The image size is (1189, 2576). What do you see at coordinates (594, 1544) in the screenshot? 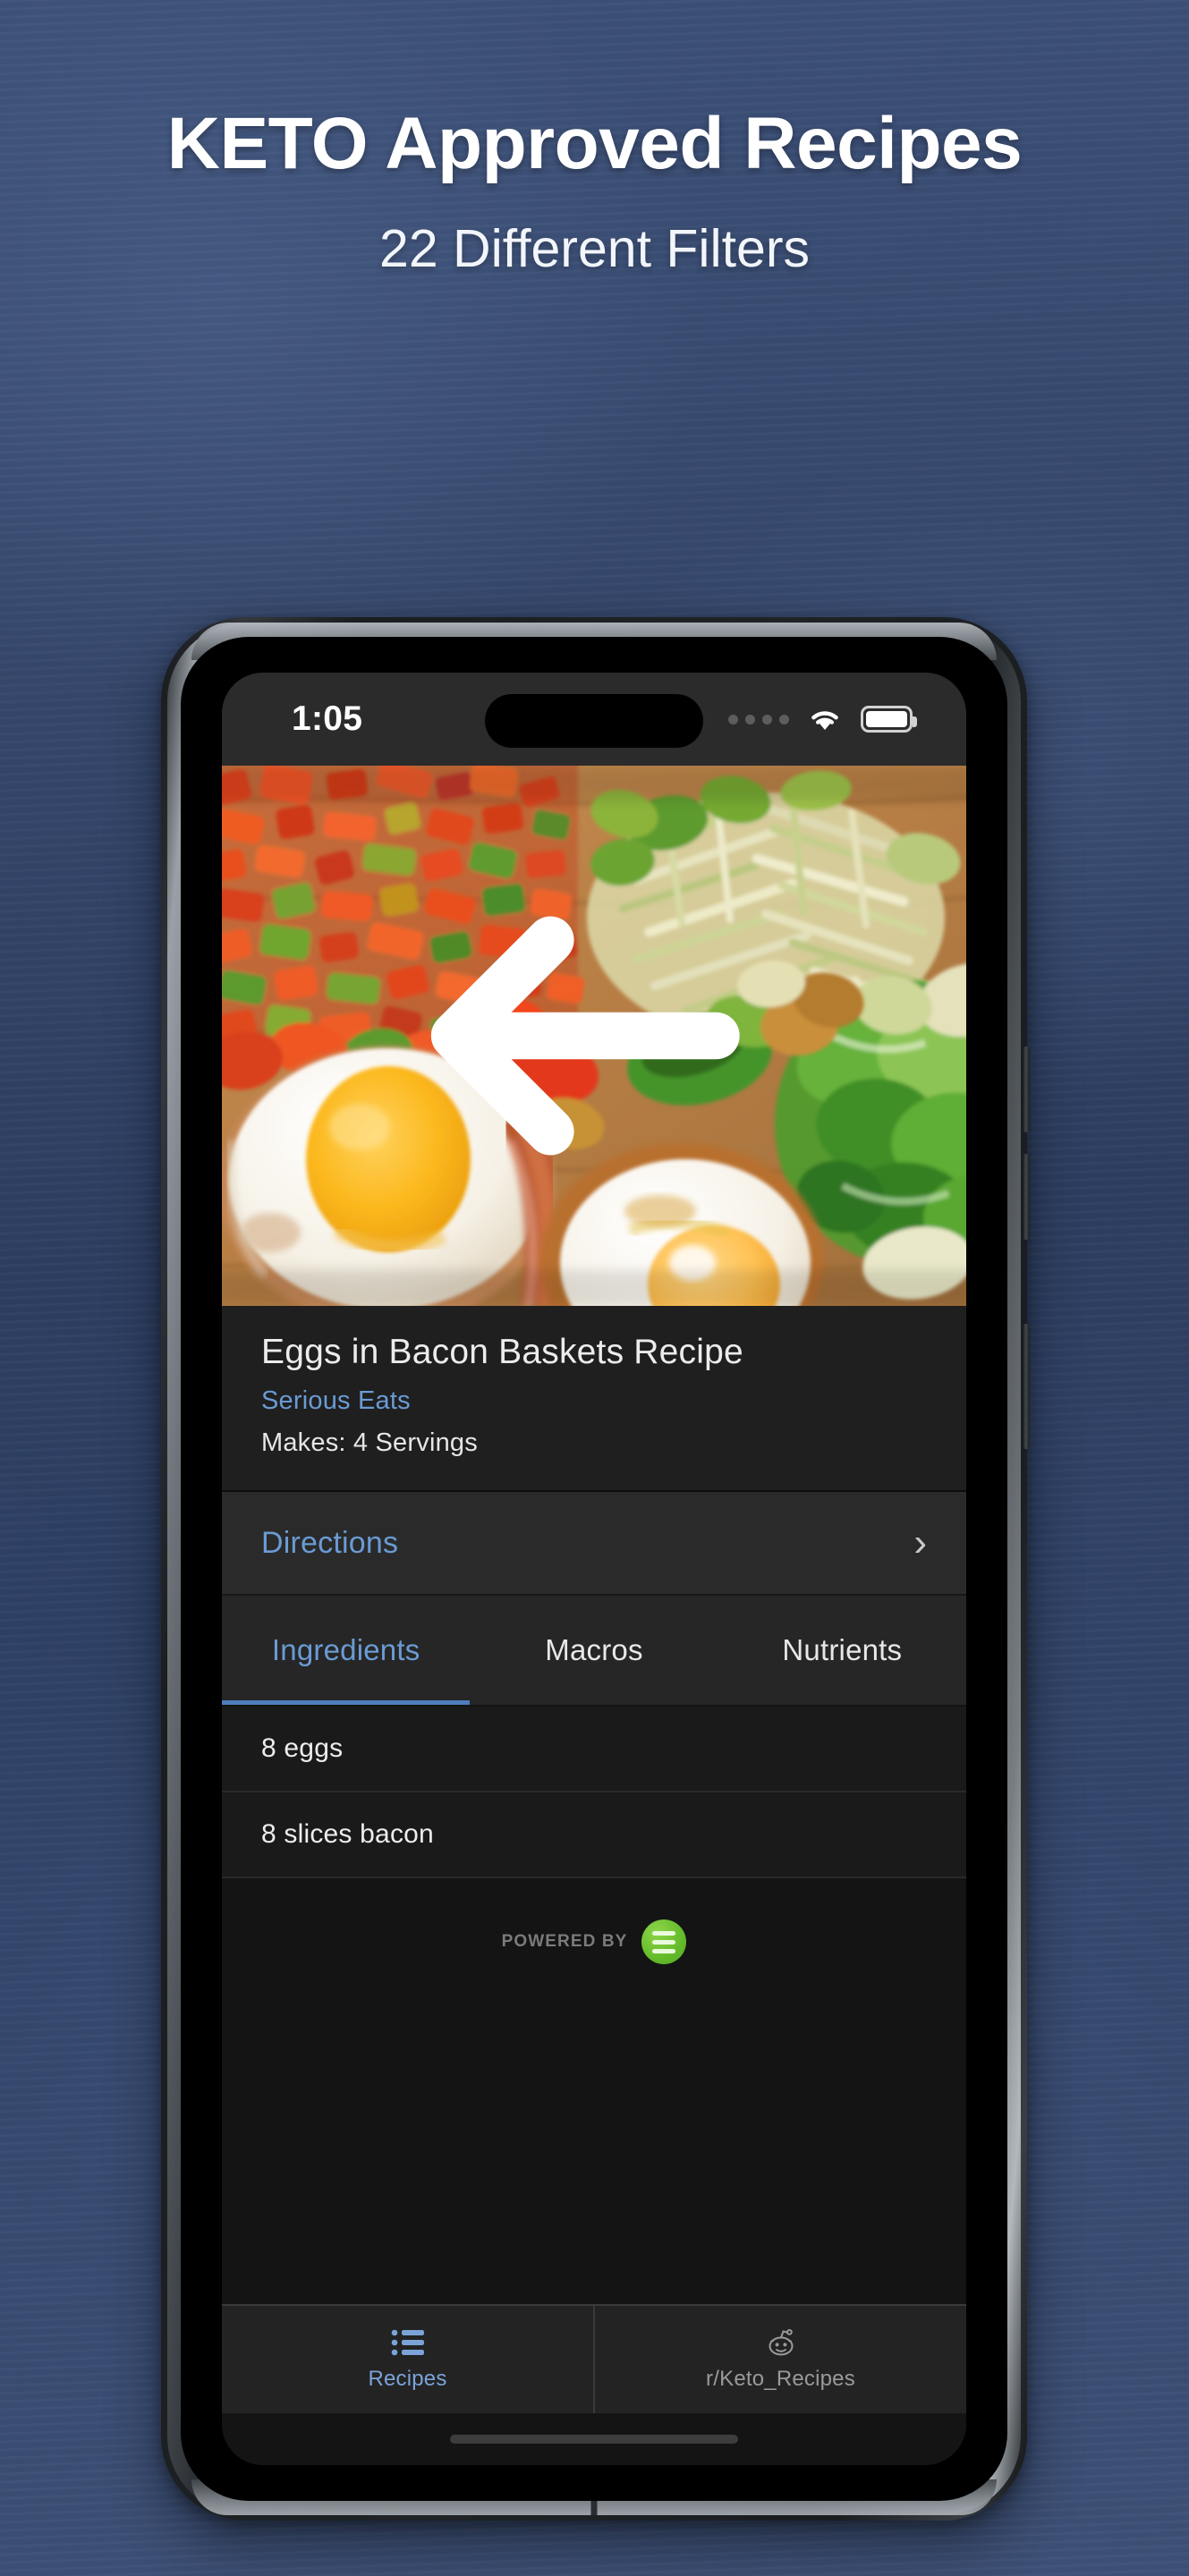
I see `directions-row: Directions ›` at bounding box center [594, 1544].